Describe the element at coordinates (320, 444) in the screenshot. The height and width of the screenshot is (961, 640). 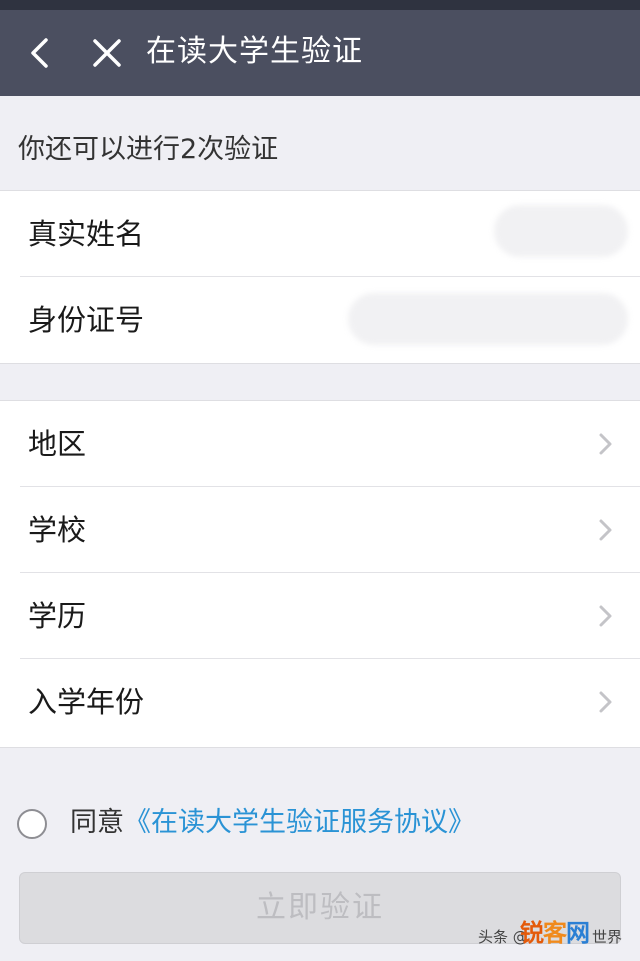
I see `region-row: 地区` at that location.